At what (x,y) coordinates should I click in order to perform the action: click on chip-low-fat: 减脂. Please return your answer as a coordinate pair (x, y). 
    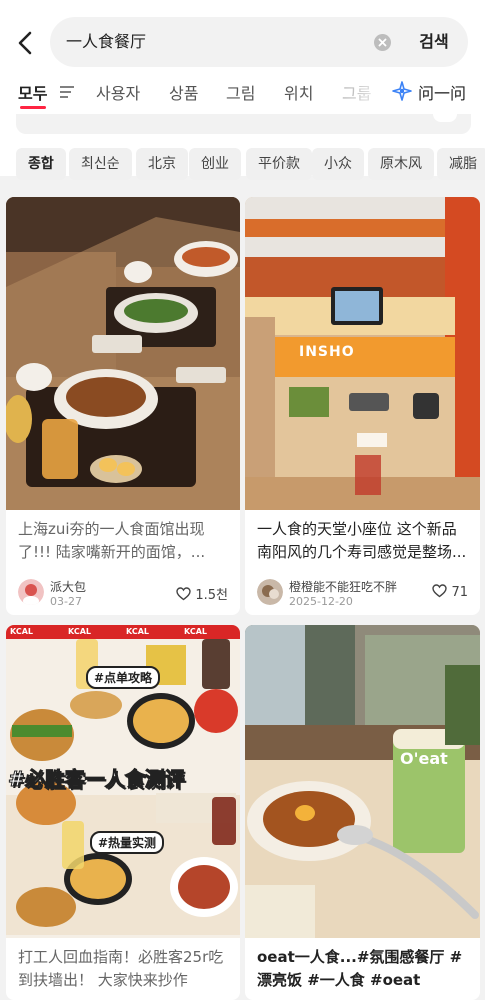
    Looking at the image, I should click on (461, 164).